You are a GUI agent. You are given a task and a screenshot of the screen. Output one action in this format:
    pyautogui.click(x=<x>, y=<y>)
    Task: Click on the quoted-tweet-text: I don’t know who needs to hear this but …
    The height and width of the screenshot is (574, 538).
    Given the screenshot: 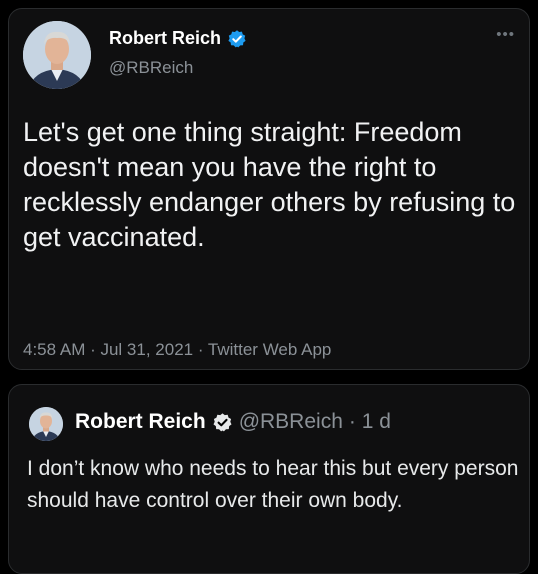 What is the action you would take?
    pyautogui.click(x=273, y=484)
    